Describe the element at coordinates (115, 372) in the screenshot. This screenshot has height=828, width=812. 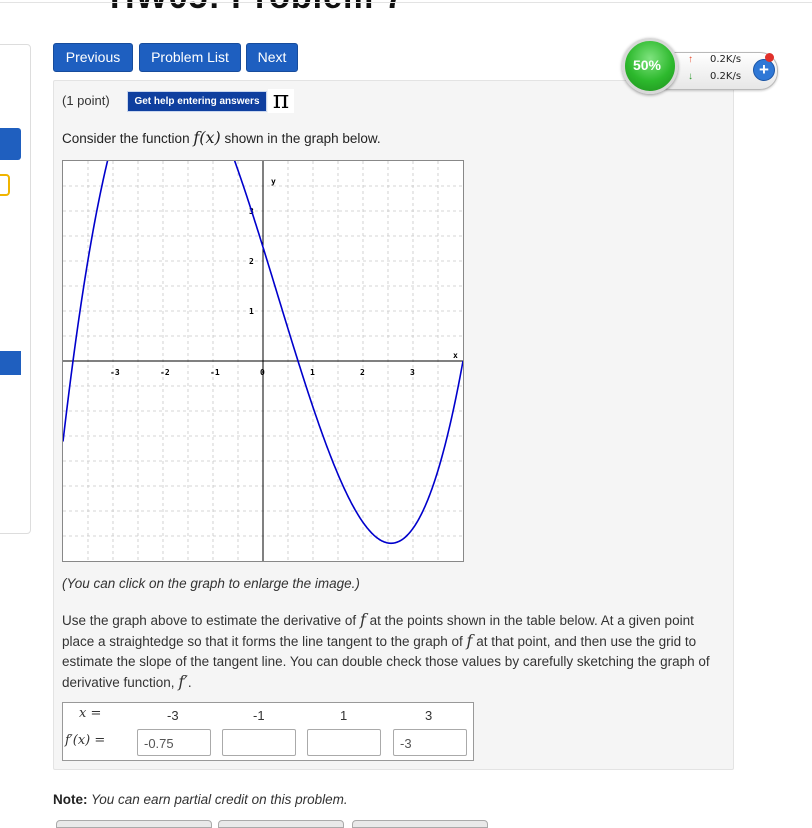
I see `x-tick-label: -3` at that location.